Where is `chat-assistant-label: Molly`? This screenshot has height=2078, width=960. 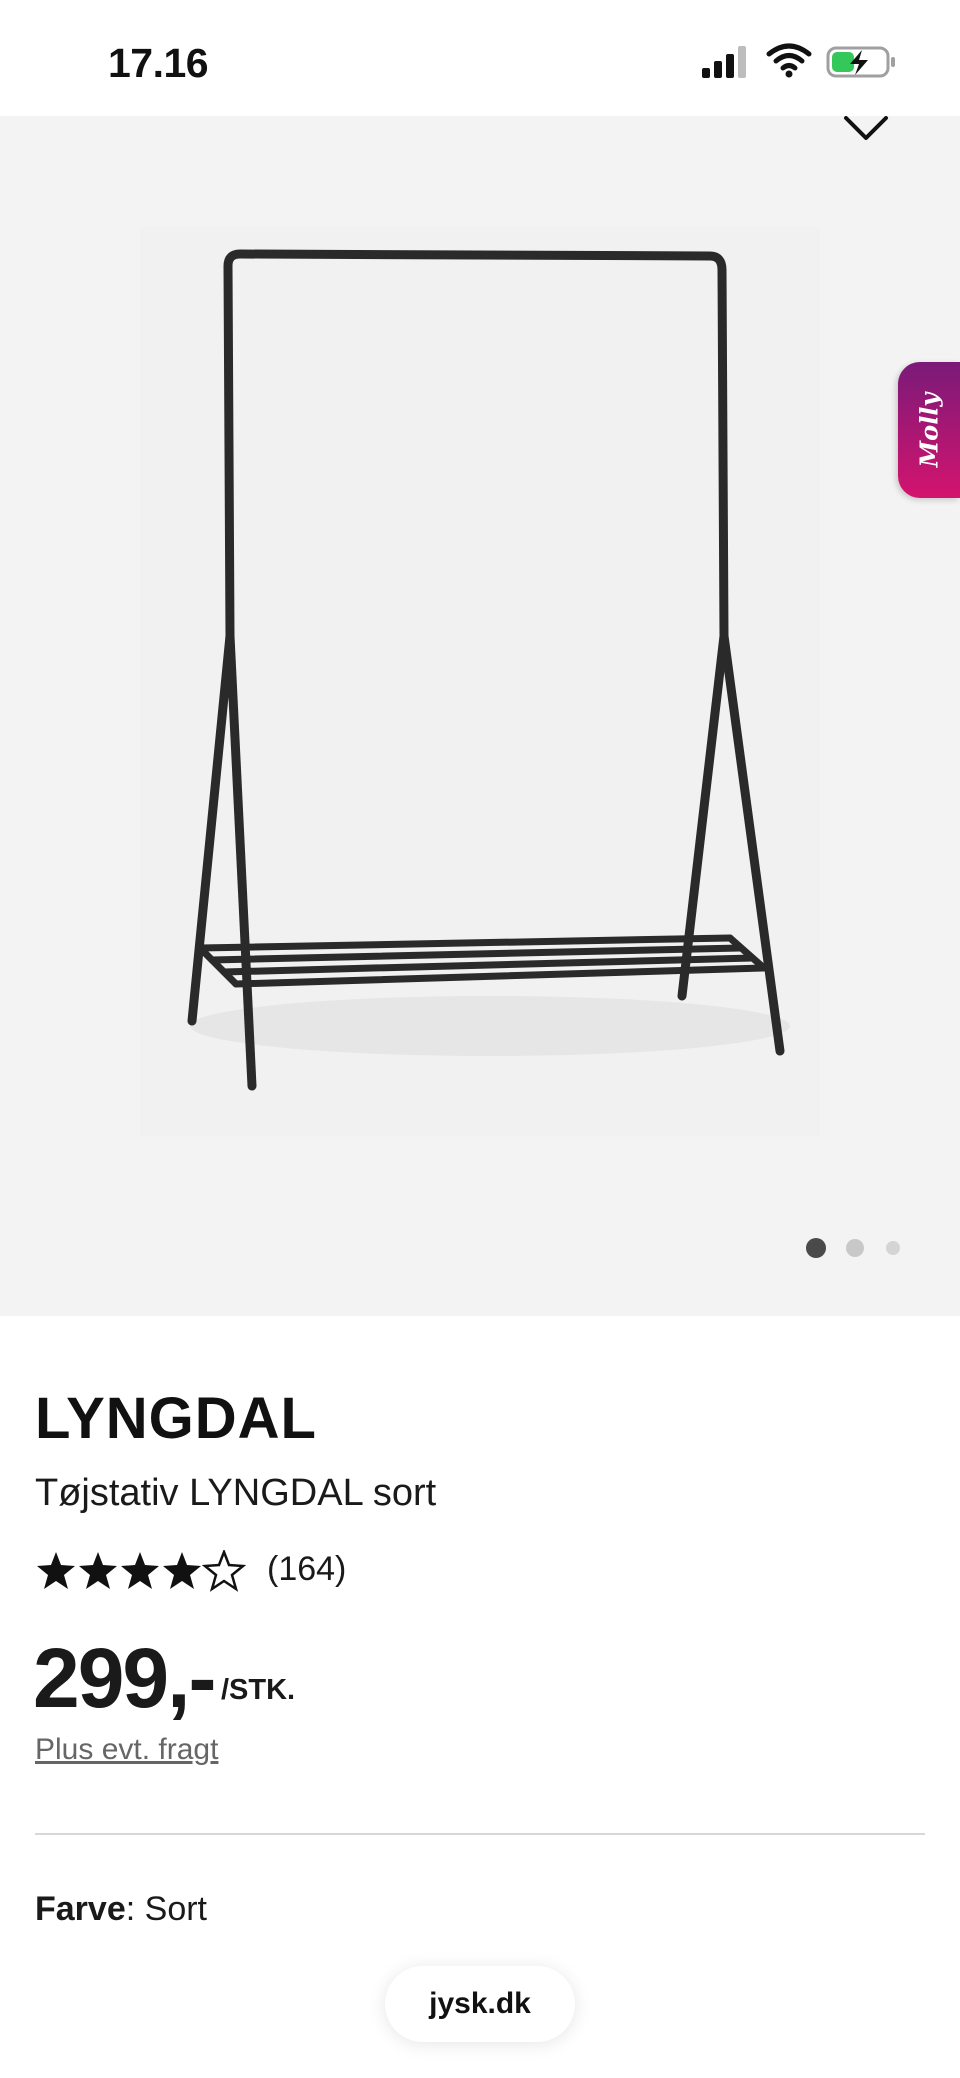
chat-assistant-label: Molly is located at coordinates (929, 430).